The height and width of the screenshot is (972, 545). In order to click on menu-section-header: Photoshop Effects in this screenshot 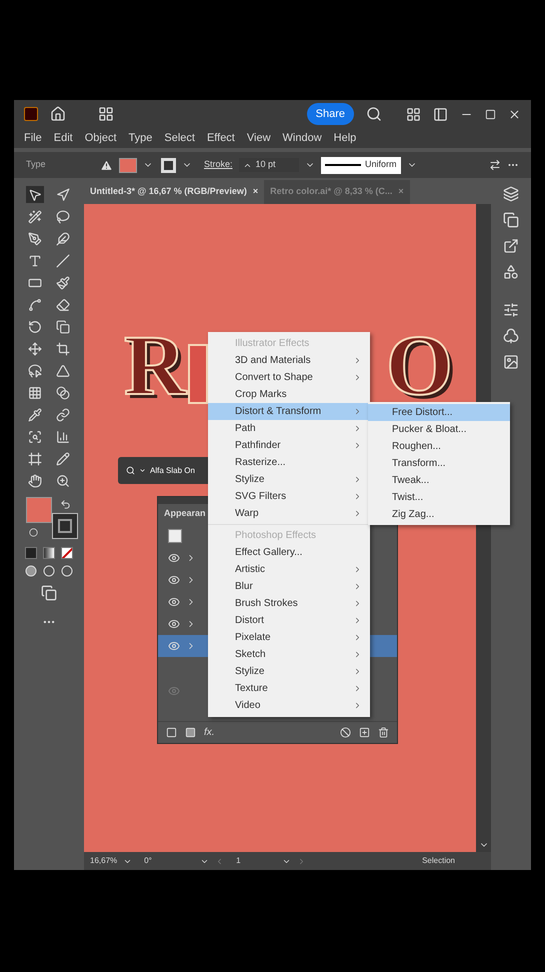, I will do `click(275, 536)`.